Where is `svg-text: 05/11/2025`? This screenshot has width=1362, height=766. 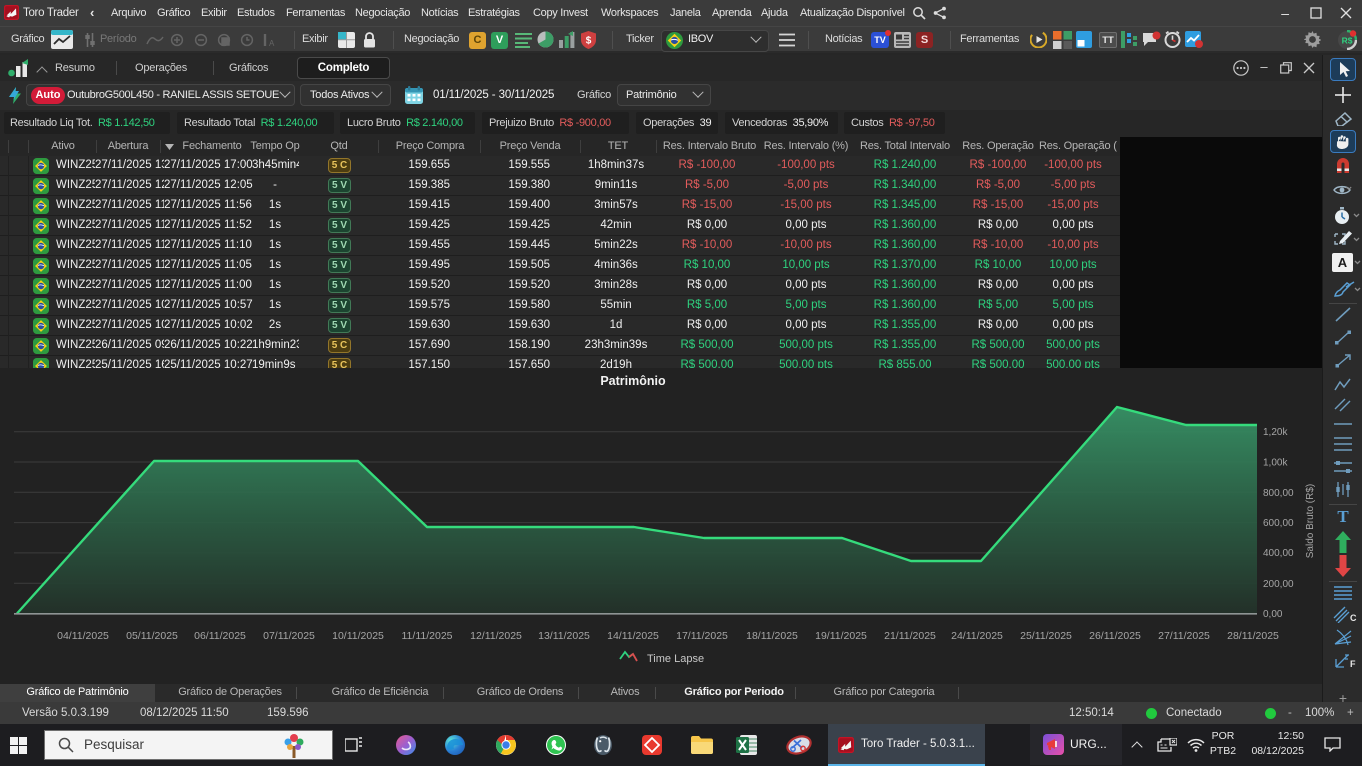 svg-text: 05/11/2025 is located at coordinates (152, 636).